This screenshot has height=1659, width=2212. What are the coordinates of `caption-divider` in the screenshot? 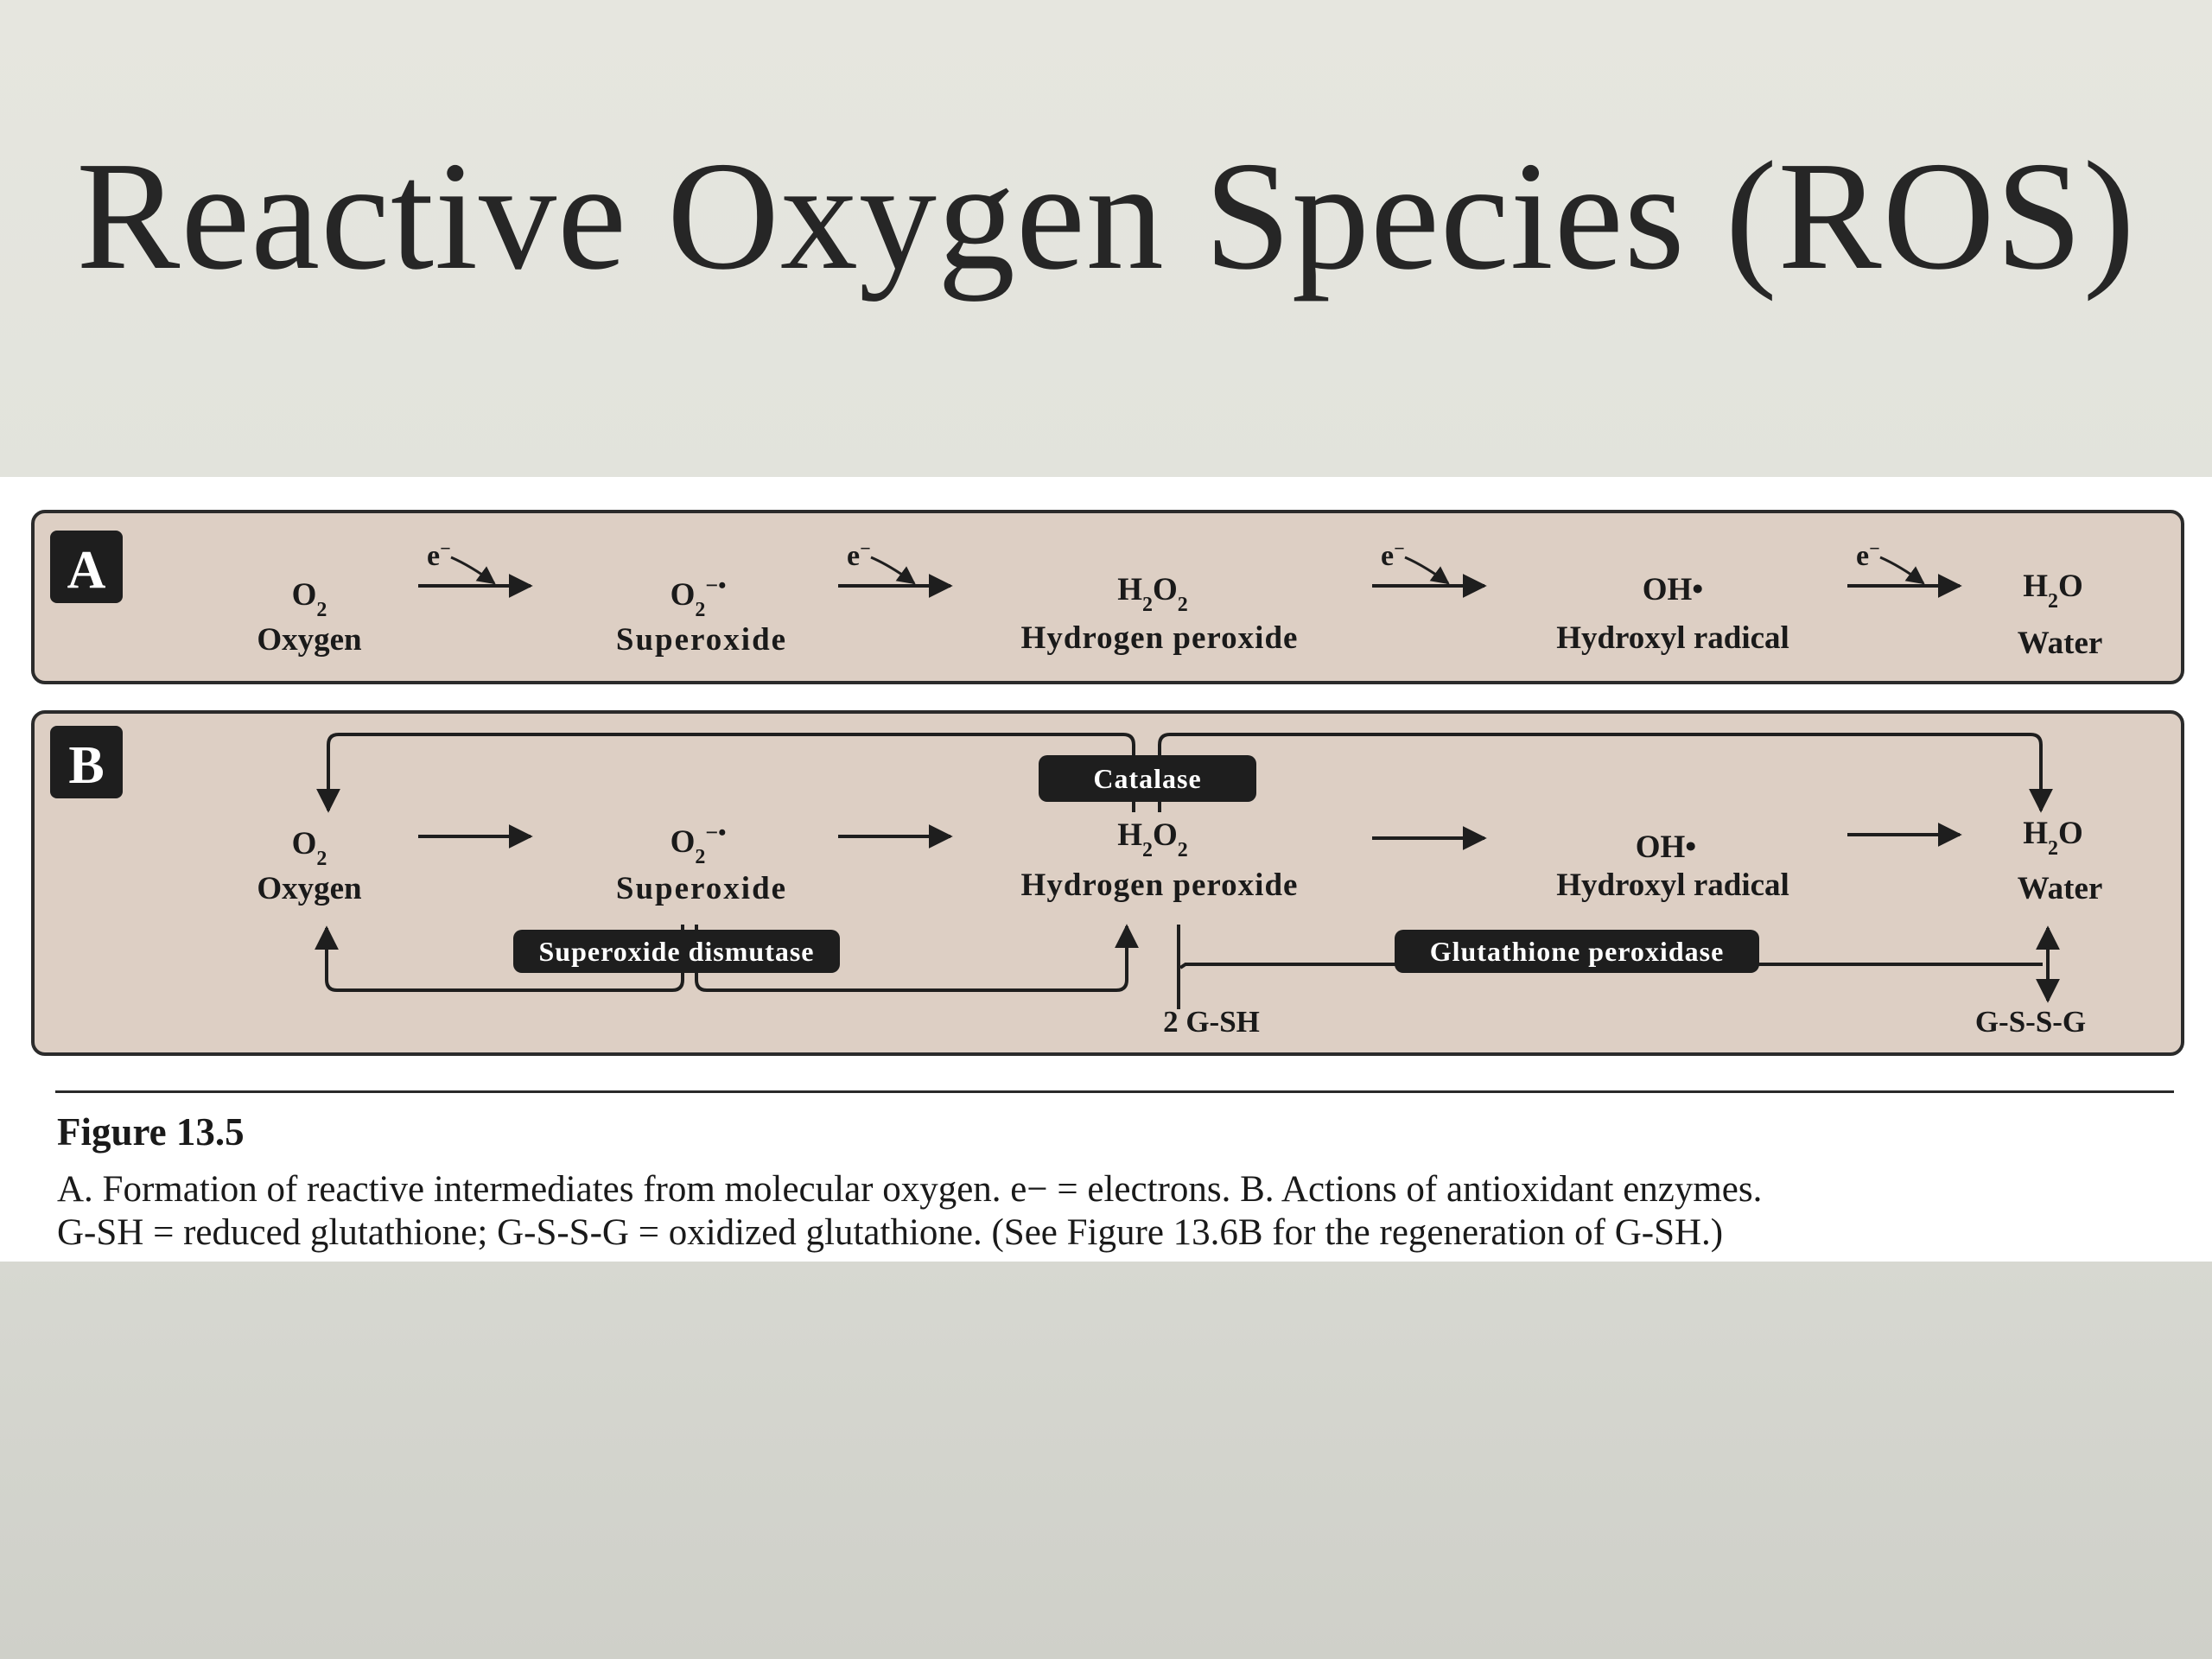 It's located at (1114, 1091).